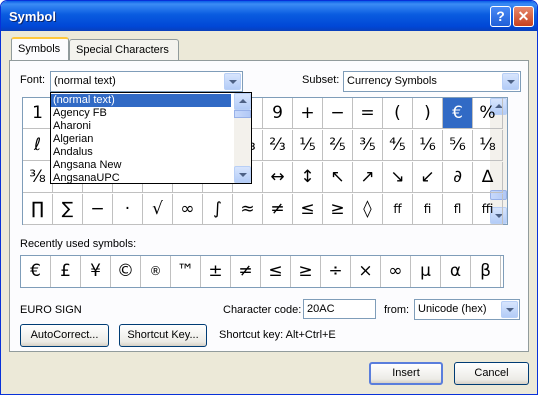 This screenshot has width=538, height=395. Describe the element at coordinates (141, 178) in the screenshot. I see `font-option: AngsanaUPC` at that location.